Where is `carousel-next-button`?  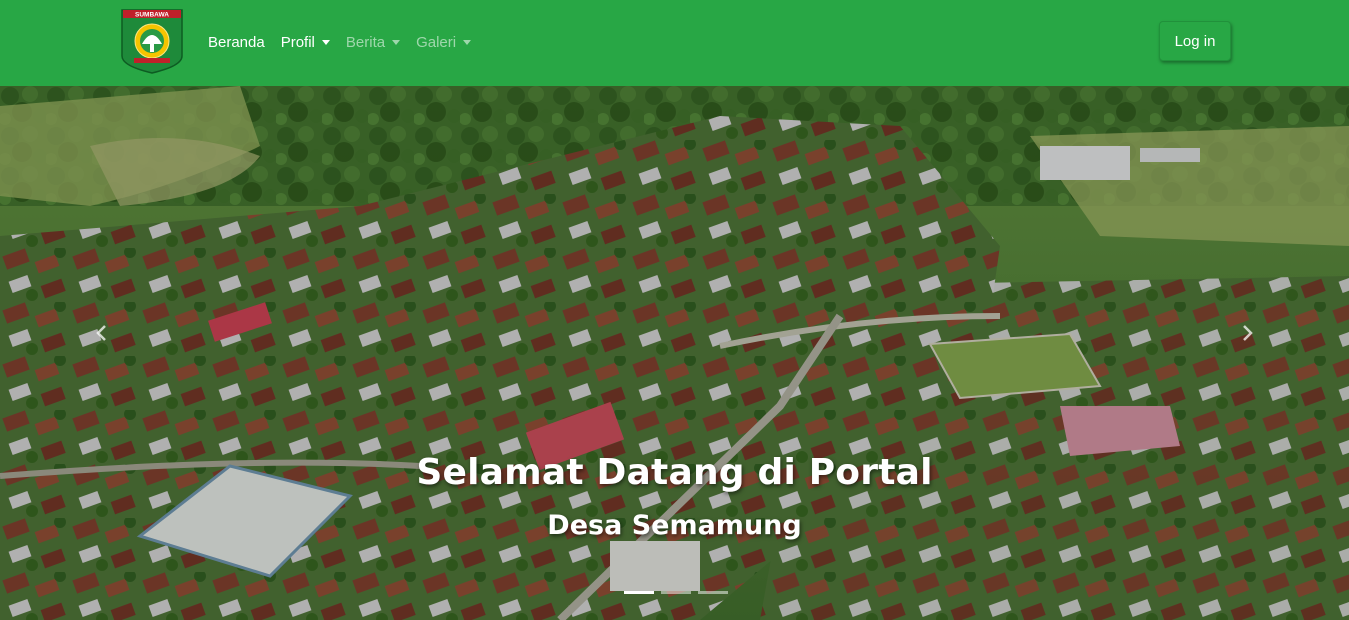 carousel-next-button is located at coordinates (1247, 333).